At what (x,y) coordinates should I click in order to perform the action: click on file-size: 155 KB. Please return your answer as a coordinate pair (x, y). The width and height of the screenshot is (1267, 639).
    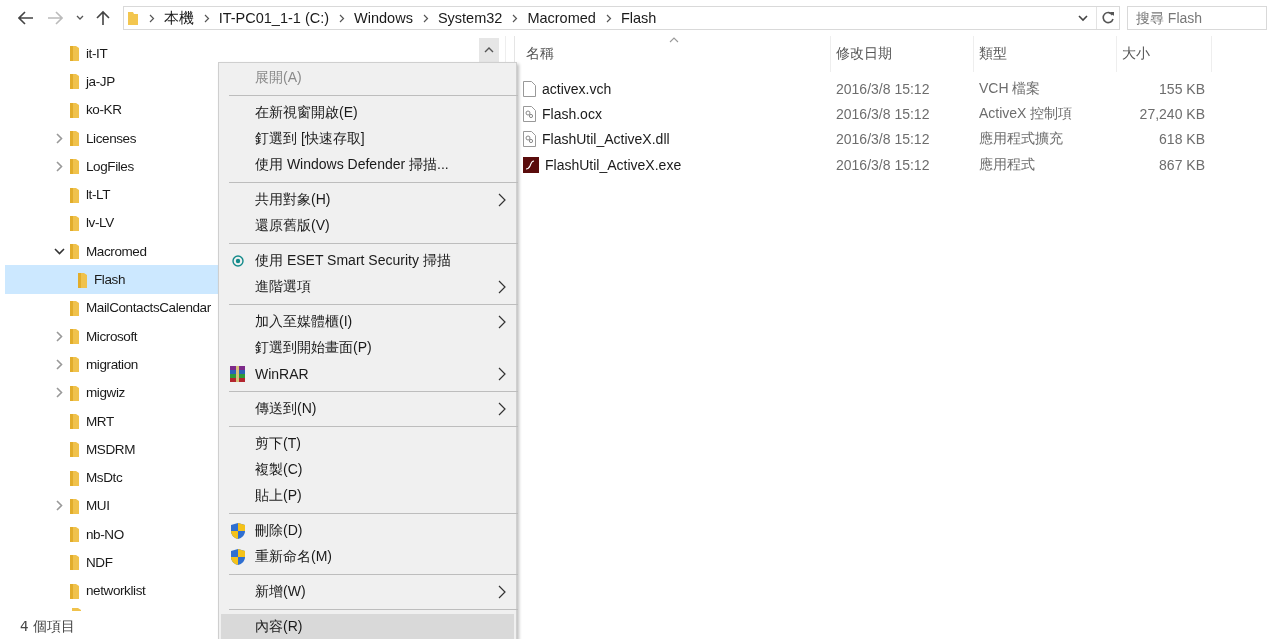
    Looking at the image, I should click on (1182, 88).